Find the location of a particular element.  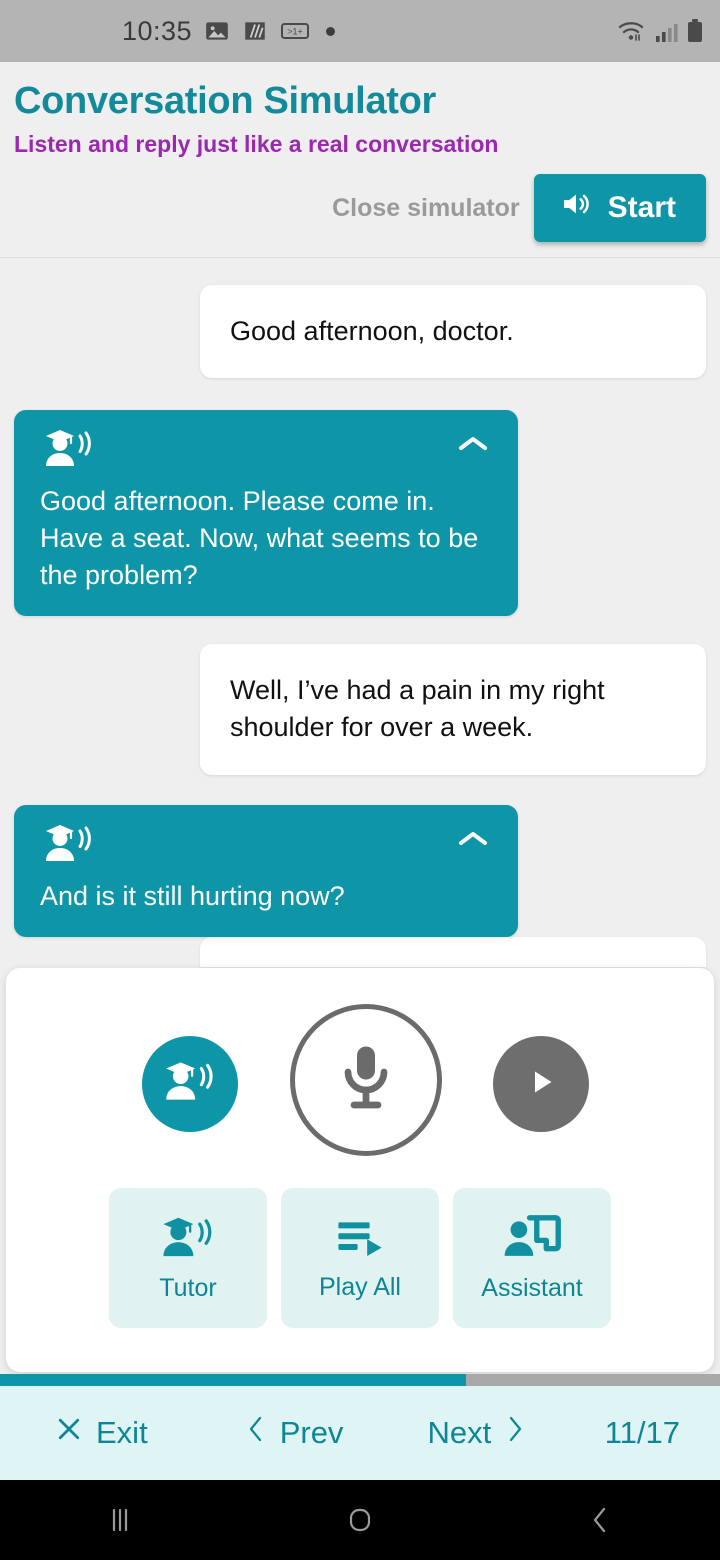

cellular-signal-icon is located at coordinates (666, 32).